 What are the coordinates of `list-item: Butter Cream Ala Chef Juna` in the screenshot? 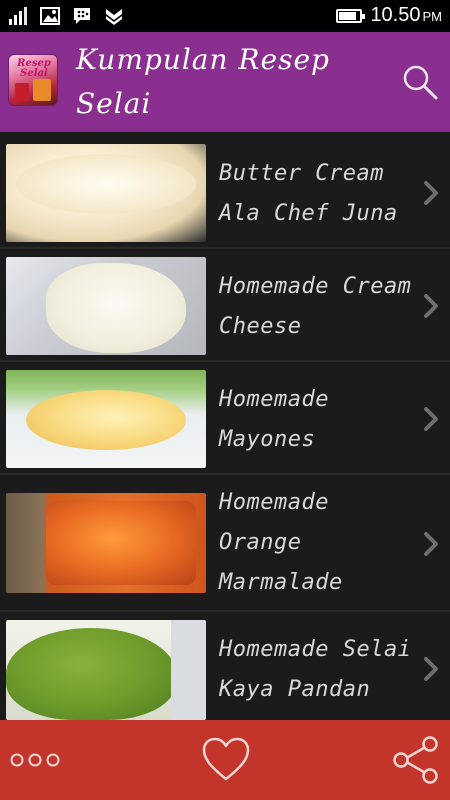 It's located at (225, 192).